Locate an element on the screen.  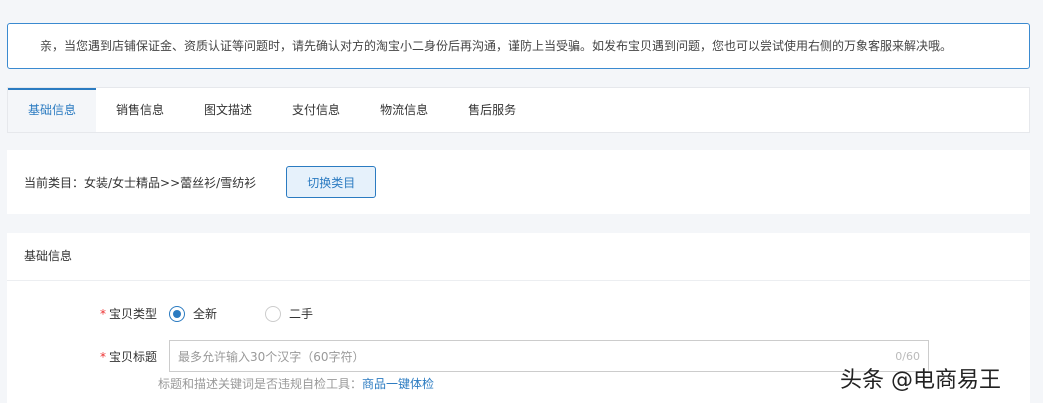
tab-sales-info: 销售信息 is located at coordinates (140, 110).